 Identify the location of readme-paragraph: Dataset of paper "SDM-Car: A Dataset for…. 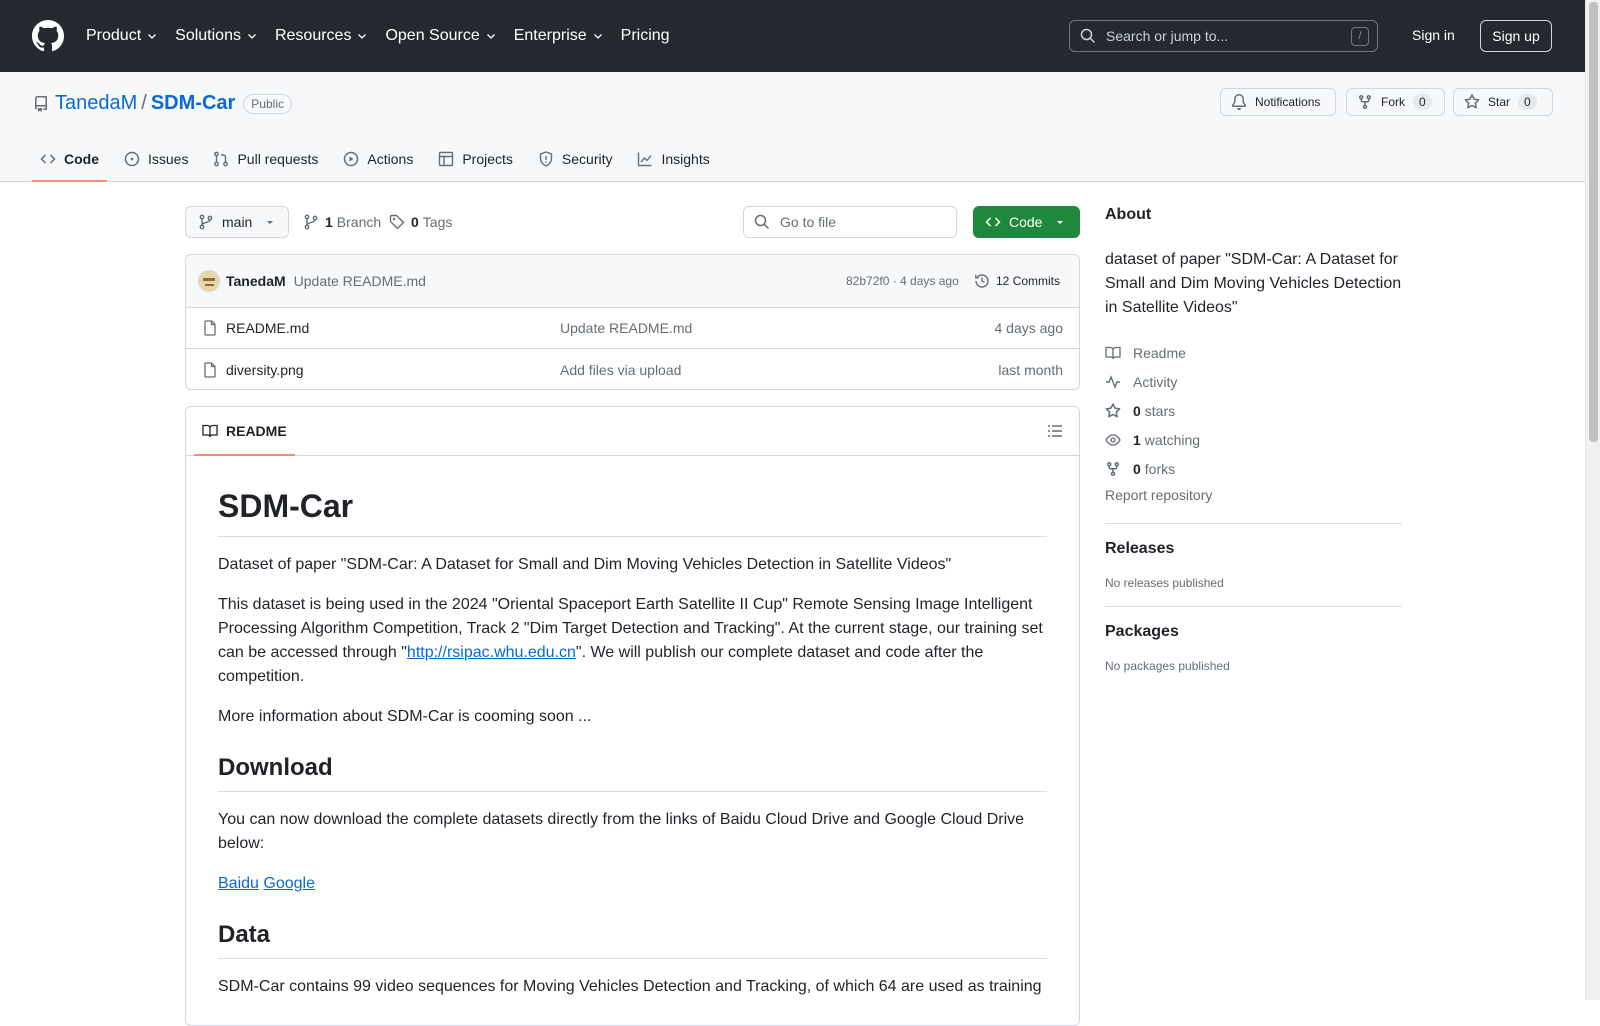
(585, 564).